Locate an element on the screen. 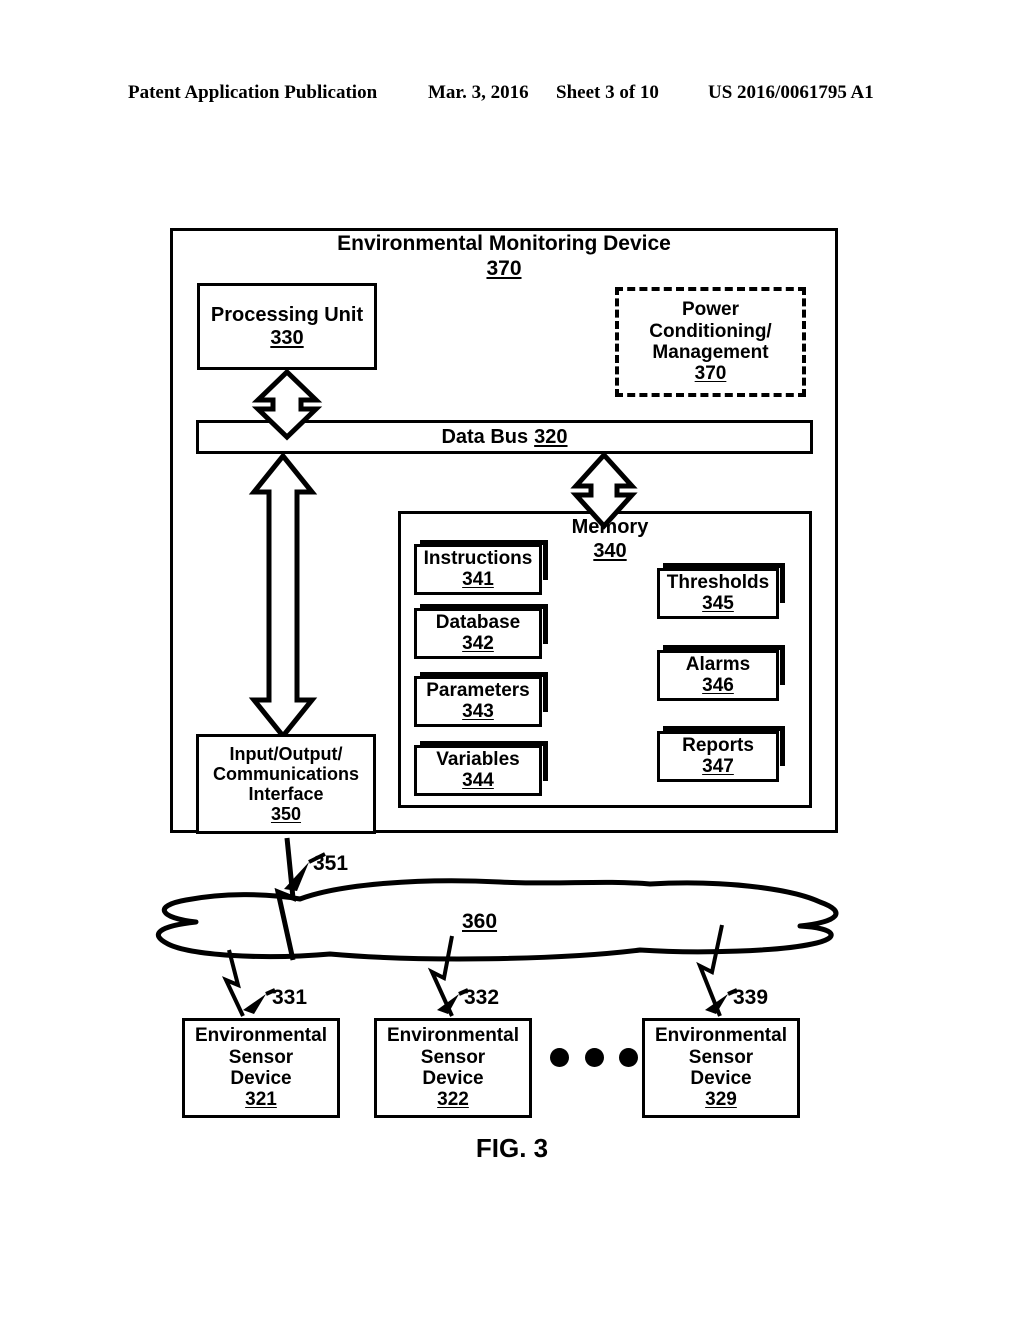 This screenshot has height=1320, width=1024. power-conditioning-line1: Power is located at coordinates (710, 310).